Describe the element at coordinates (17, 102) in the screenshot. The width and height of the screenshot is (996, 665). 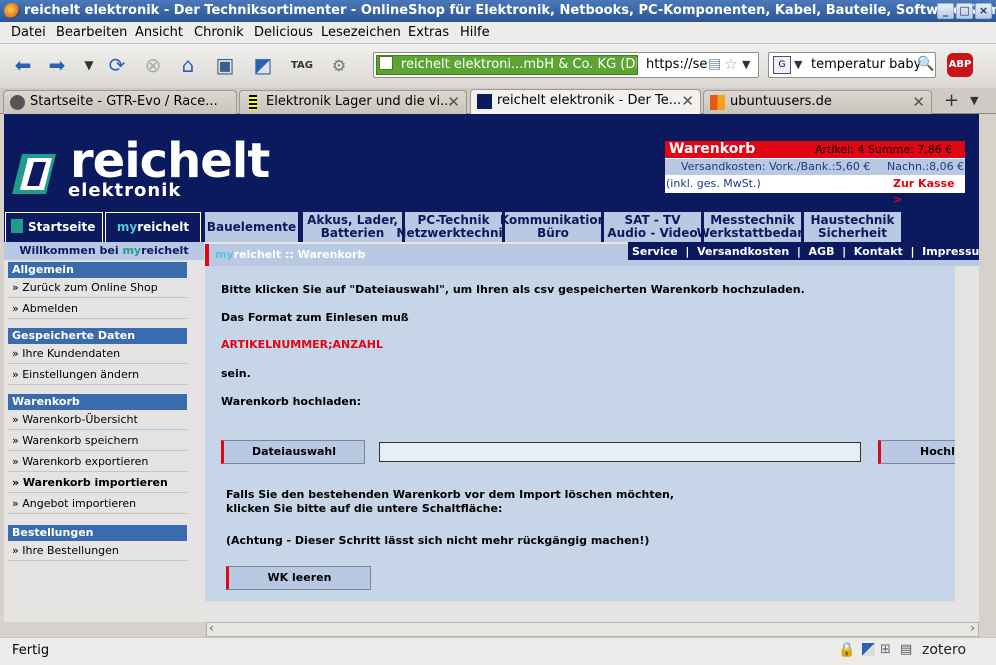
I see `gtr-favicon-icon` at that location.